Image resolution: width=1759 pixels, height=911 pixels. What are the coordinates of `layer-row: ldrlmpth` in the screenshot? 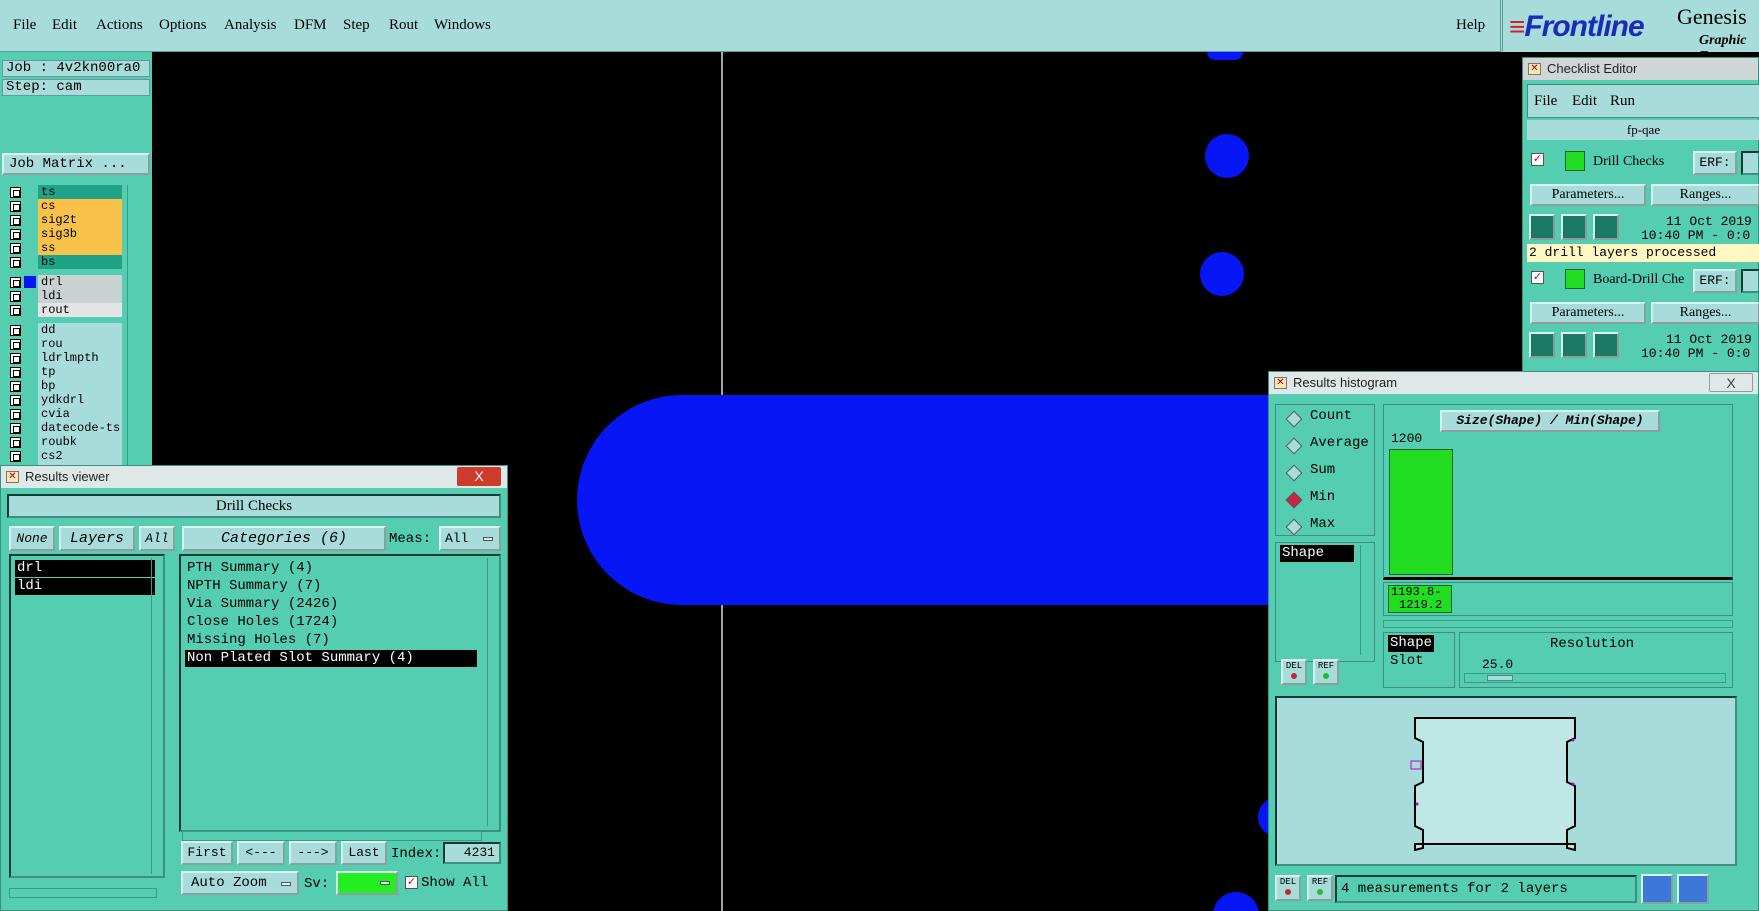 It's located at (62, 358).